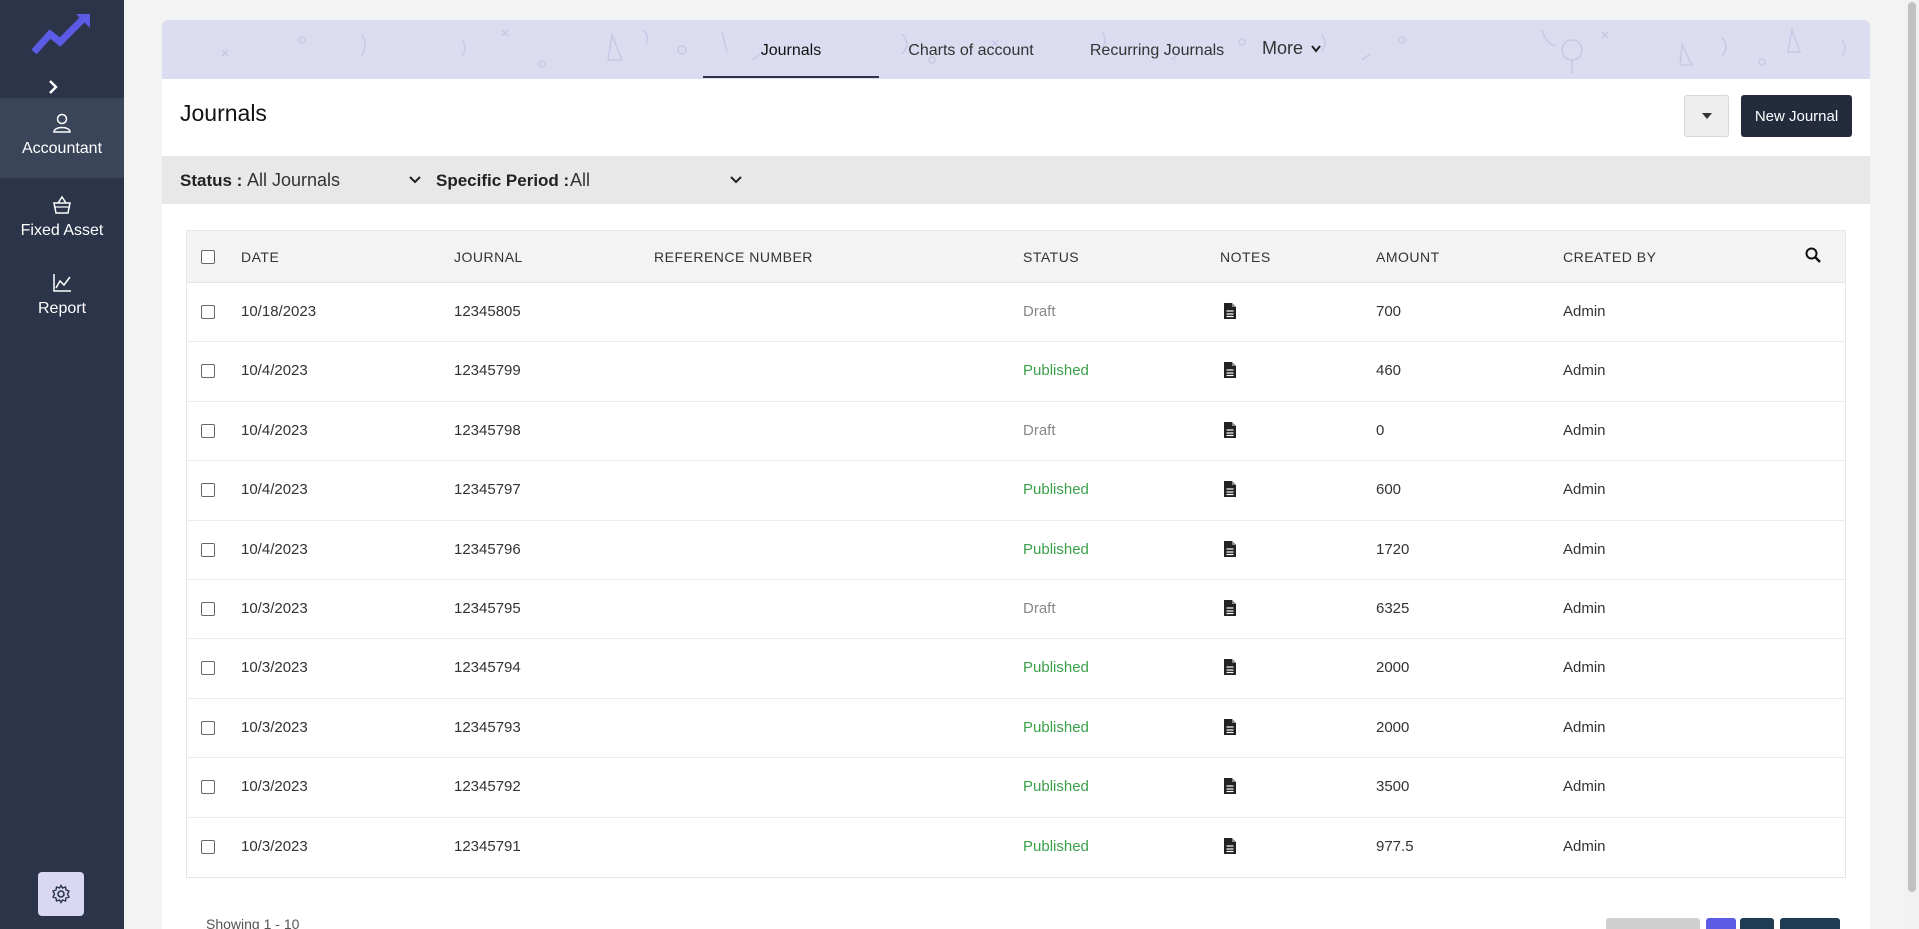  What do you see at coordinates (62, 204) in the screenshot?
I see `basket-icon` at bounding box center [62, 204].